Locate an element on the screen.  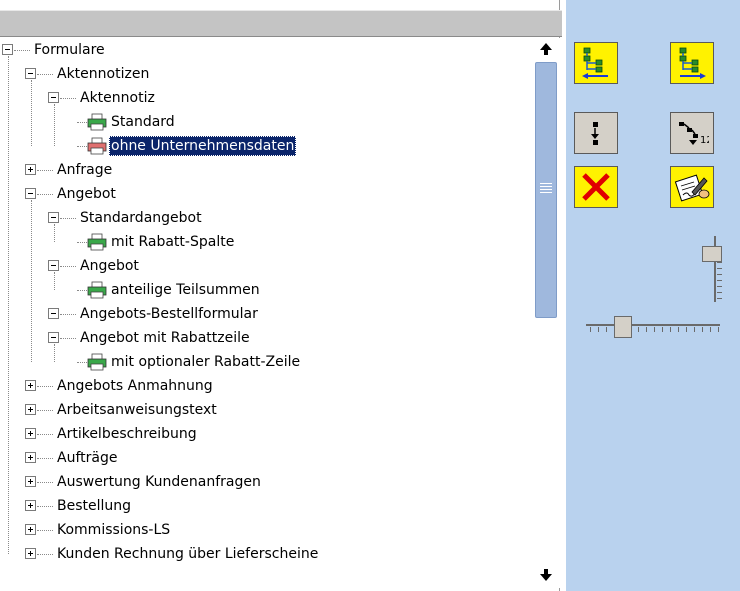
tree-arrow-right-icon is located at coordinates (692, 63).